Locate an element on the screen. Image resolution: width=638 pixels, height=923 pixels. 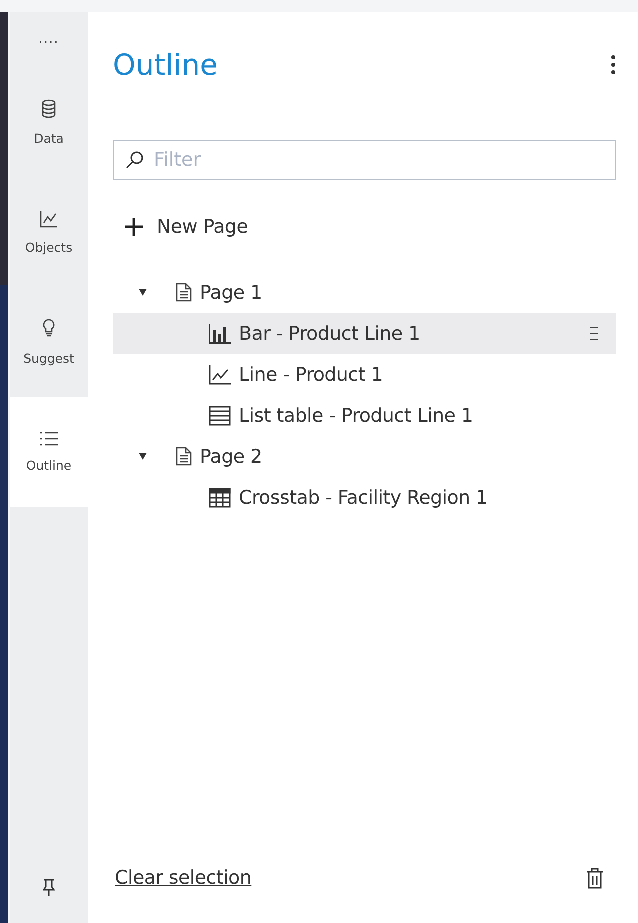
bar-chart-icon is located at coordinates (220, 334).